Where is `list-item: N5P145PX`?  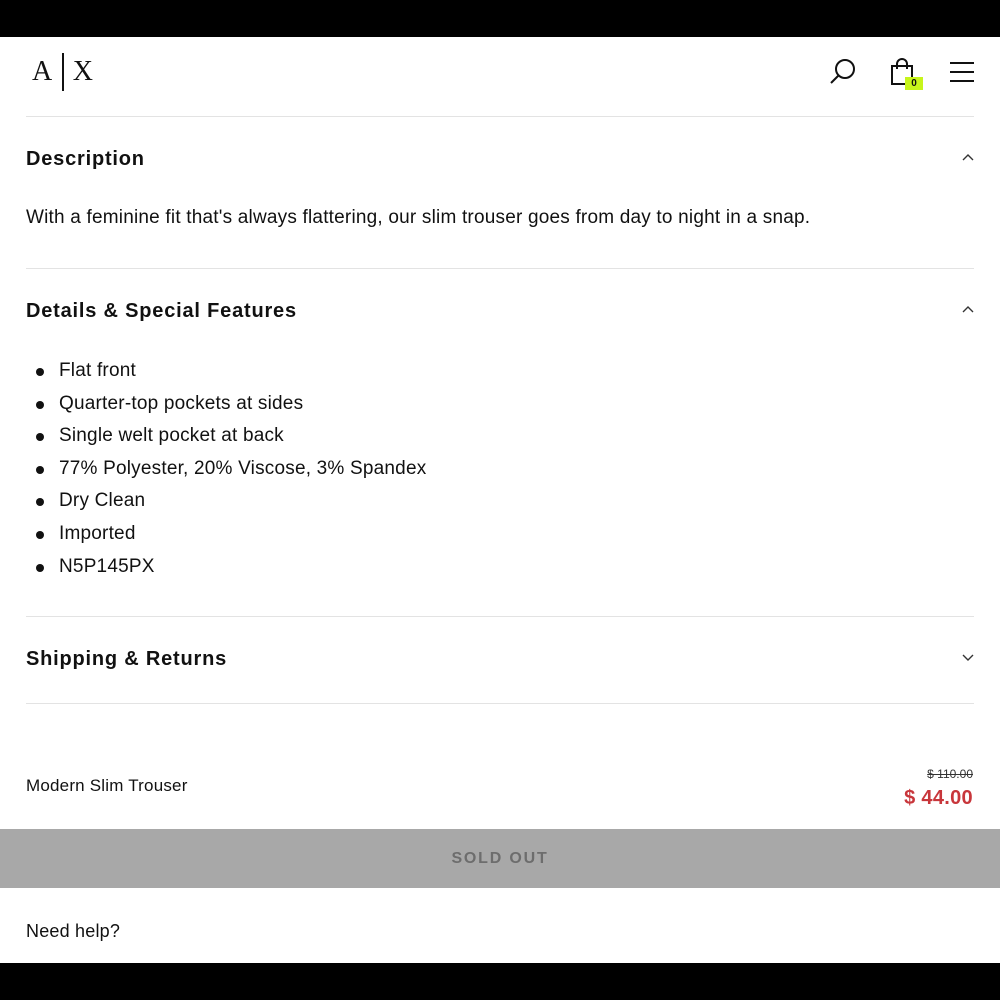
list-item: N5P145PX is located at coordinates (226, 569).